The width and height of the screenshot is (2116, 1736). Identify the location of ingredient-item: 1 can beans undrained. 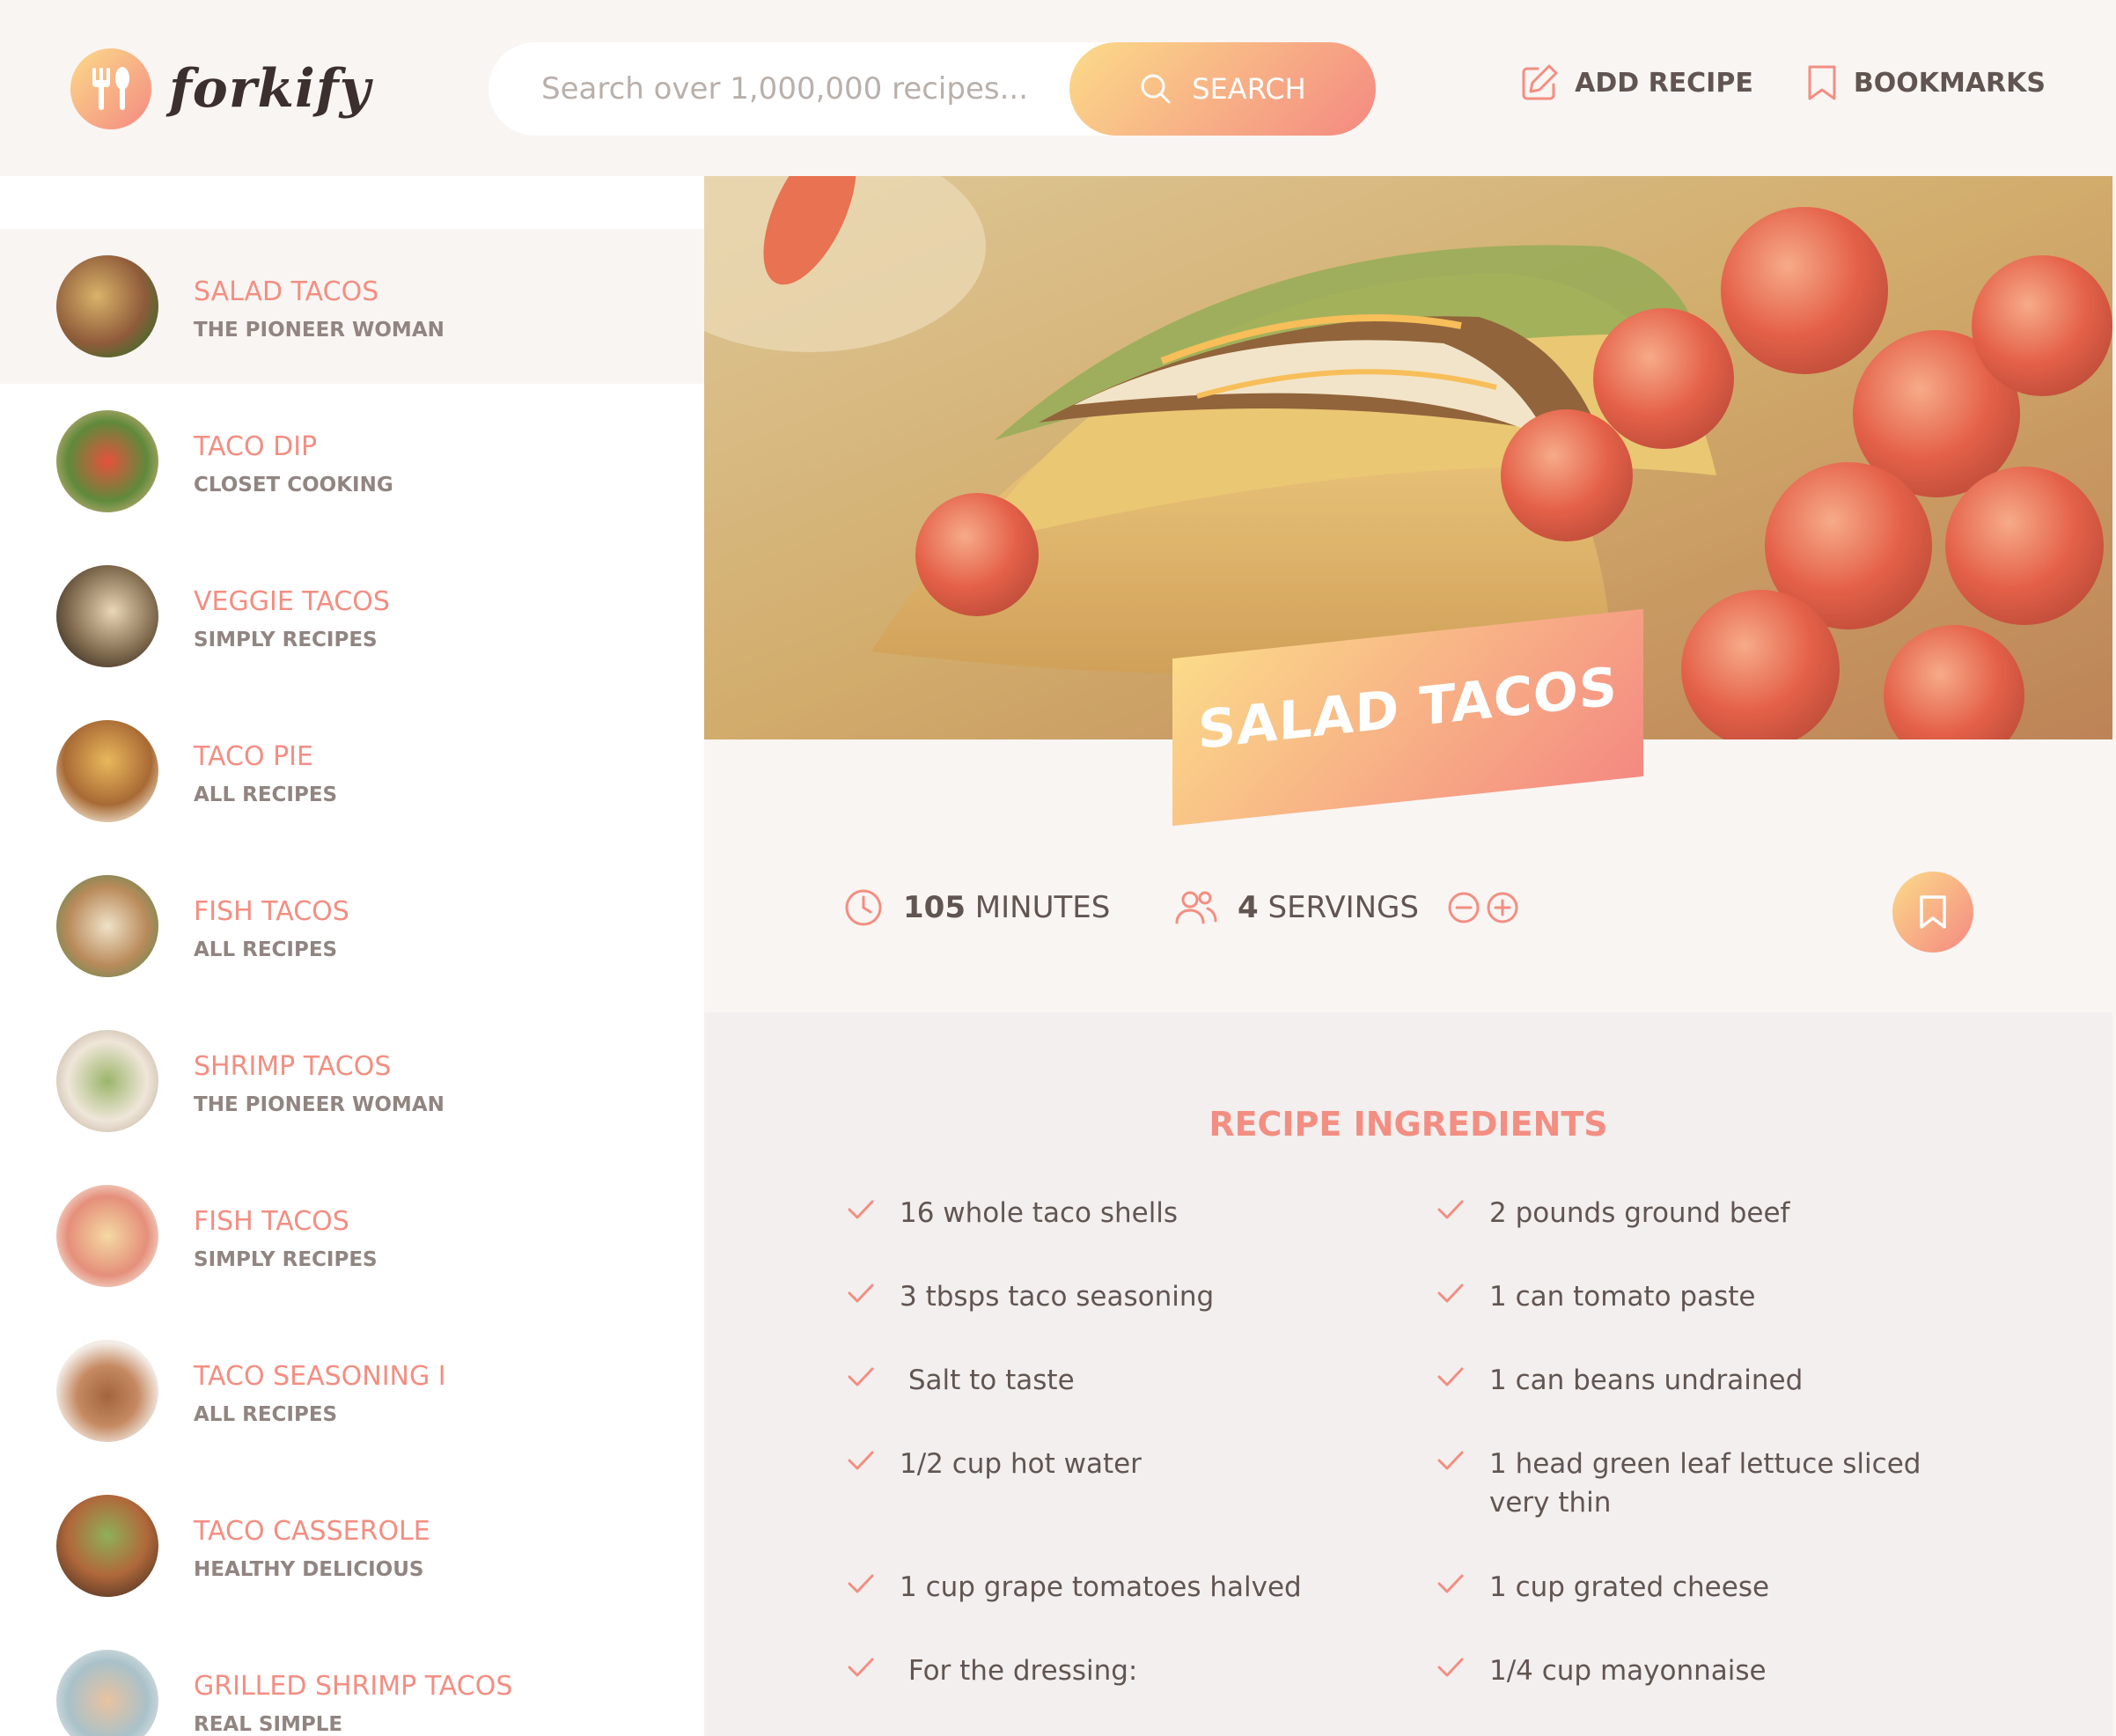
(1700, 1380).